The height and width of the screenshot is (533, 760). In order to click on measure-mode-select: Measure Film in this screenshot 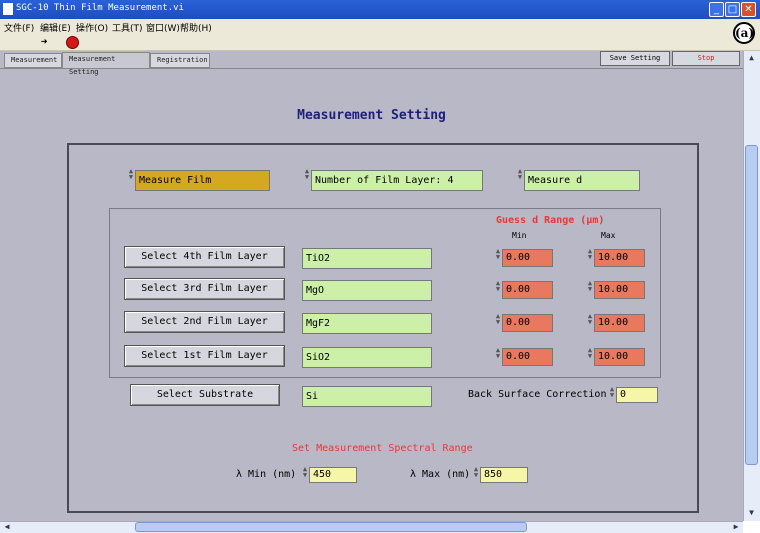, I will do `click(202, 180)`.